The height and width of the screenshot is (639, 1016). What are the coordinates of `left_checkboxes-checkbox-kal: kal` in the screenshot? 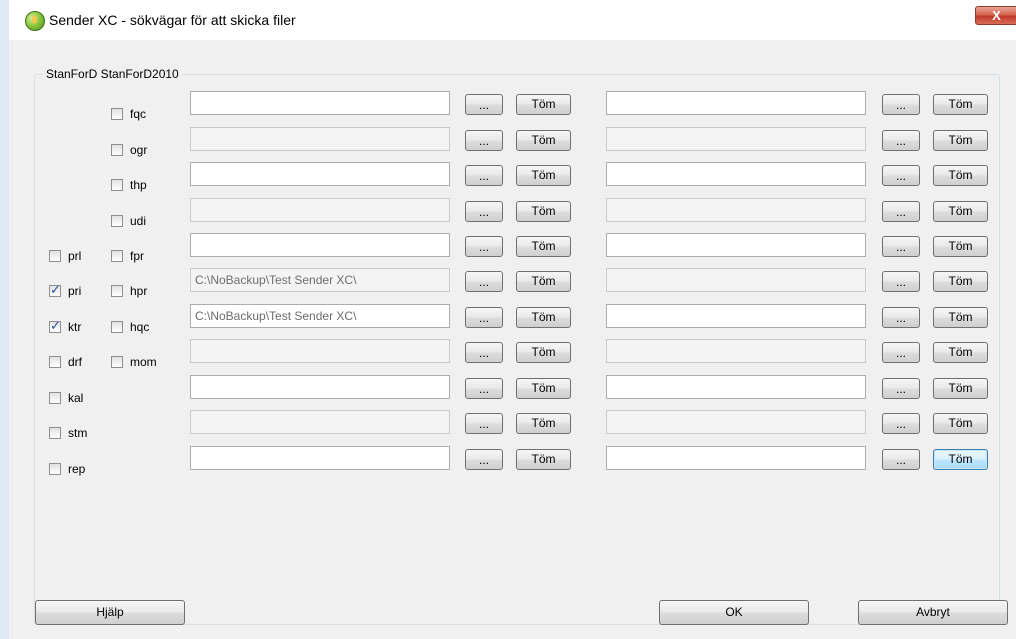 It's located at (66, 398).